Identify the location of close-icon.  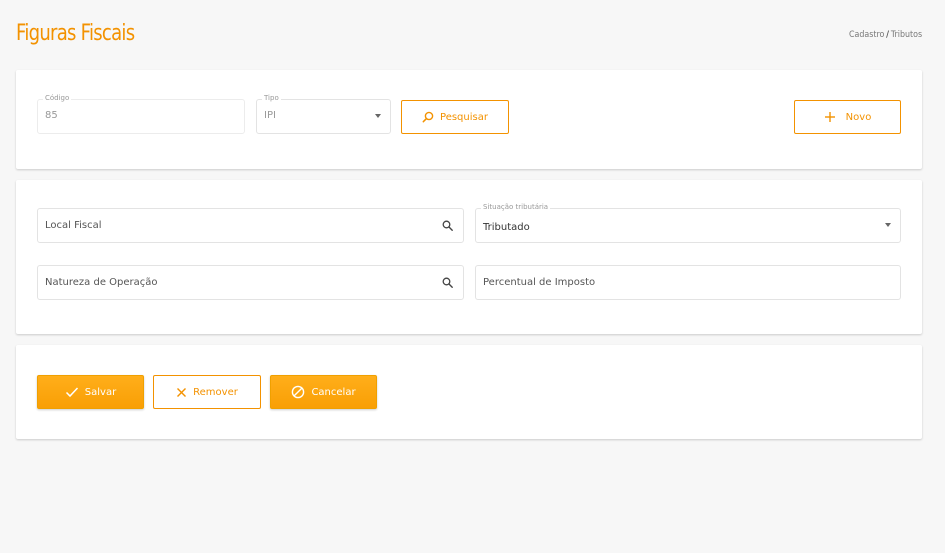
(182, 392).